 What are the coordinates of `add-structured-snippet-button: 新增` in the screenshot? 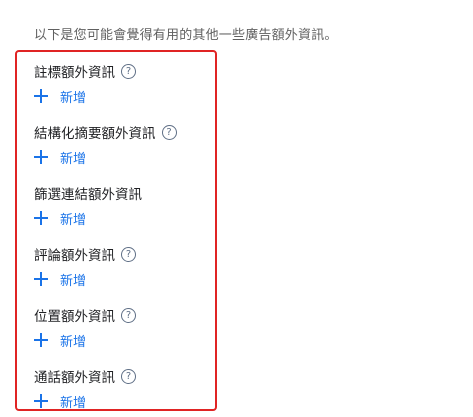 It's located at (123, 157).